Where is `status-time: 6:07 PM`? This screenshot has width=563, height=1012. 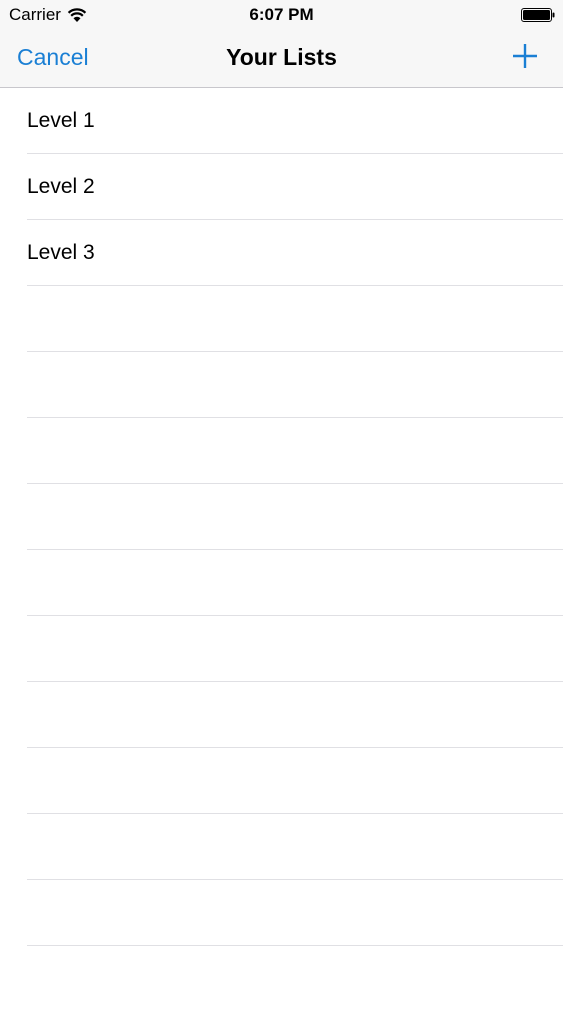 status-time: 6:07 PM is located at coordinates (281, 14).